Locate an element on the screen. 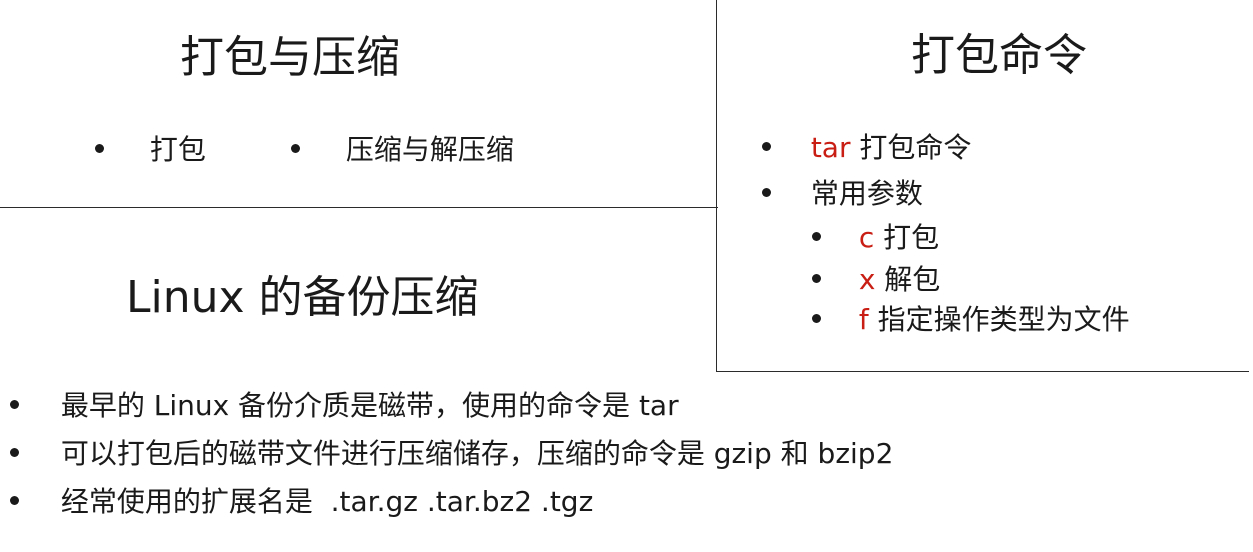  param-item-c: c 打包 is located at coordinates (875, 238).